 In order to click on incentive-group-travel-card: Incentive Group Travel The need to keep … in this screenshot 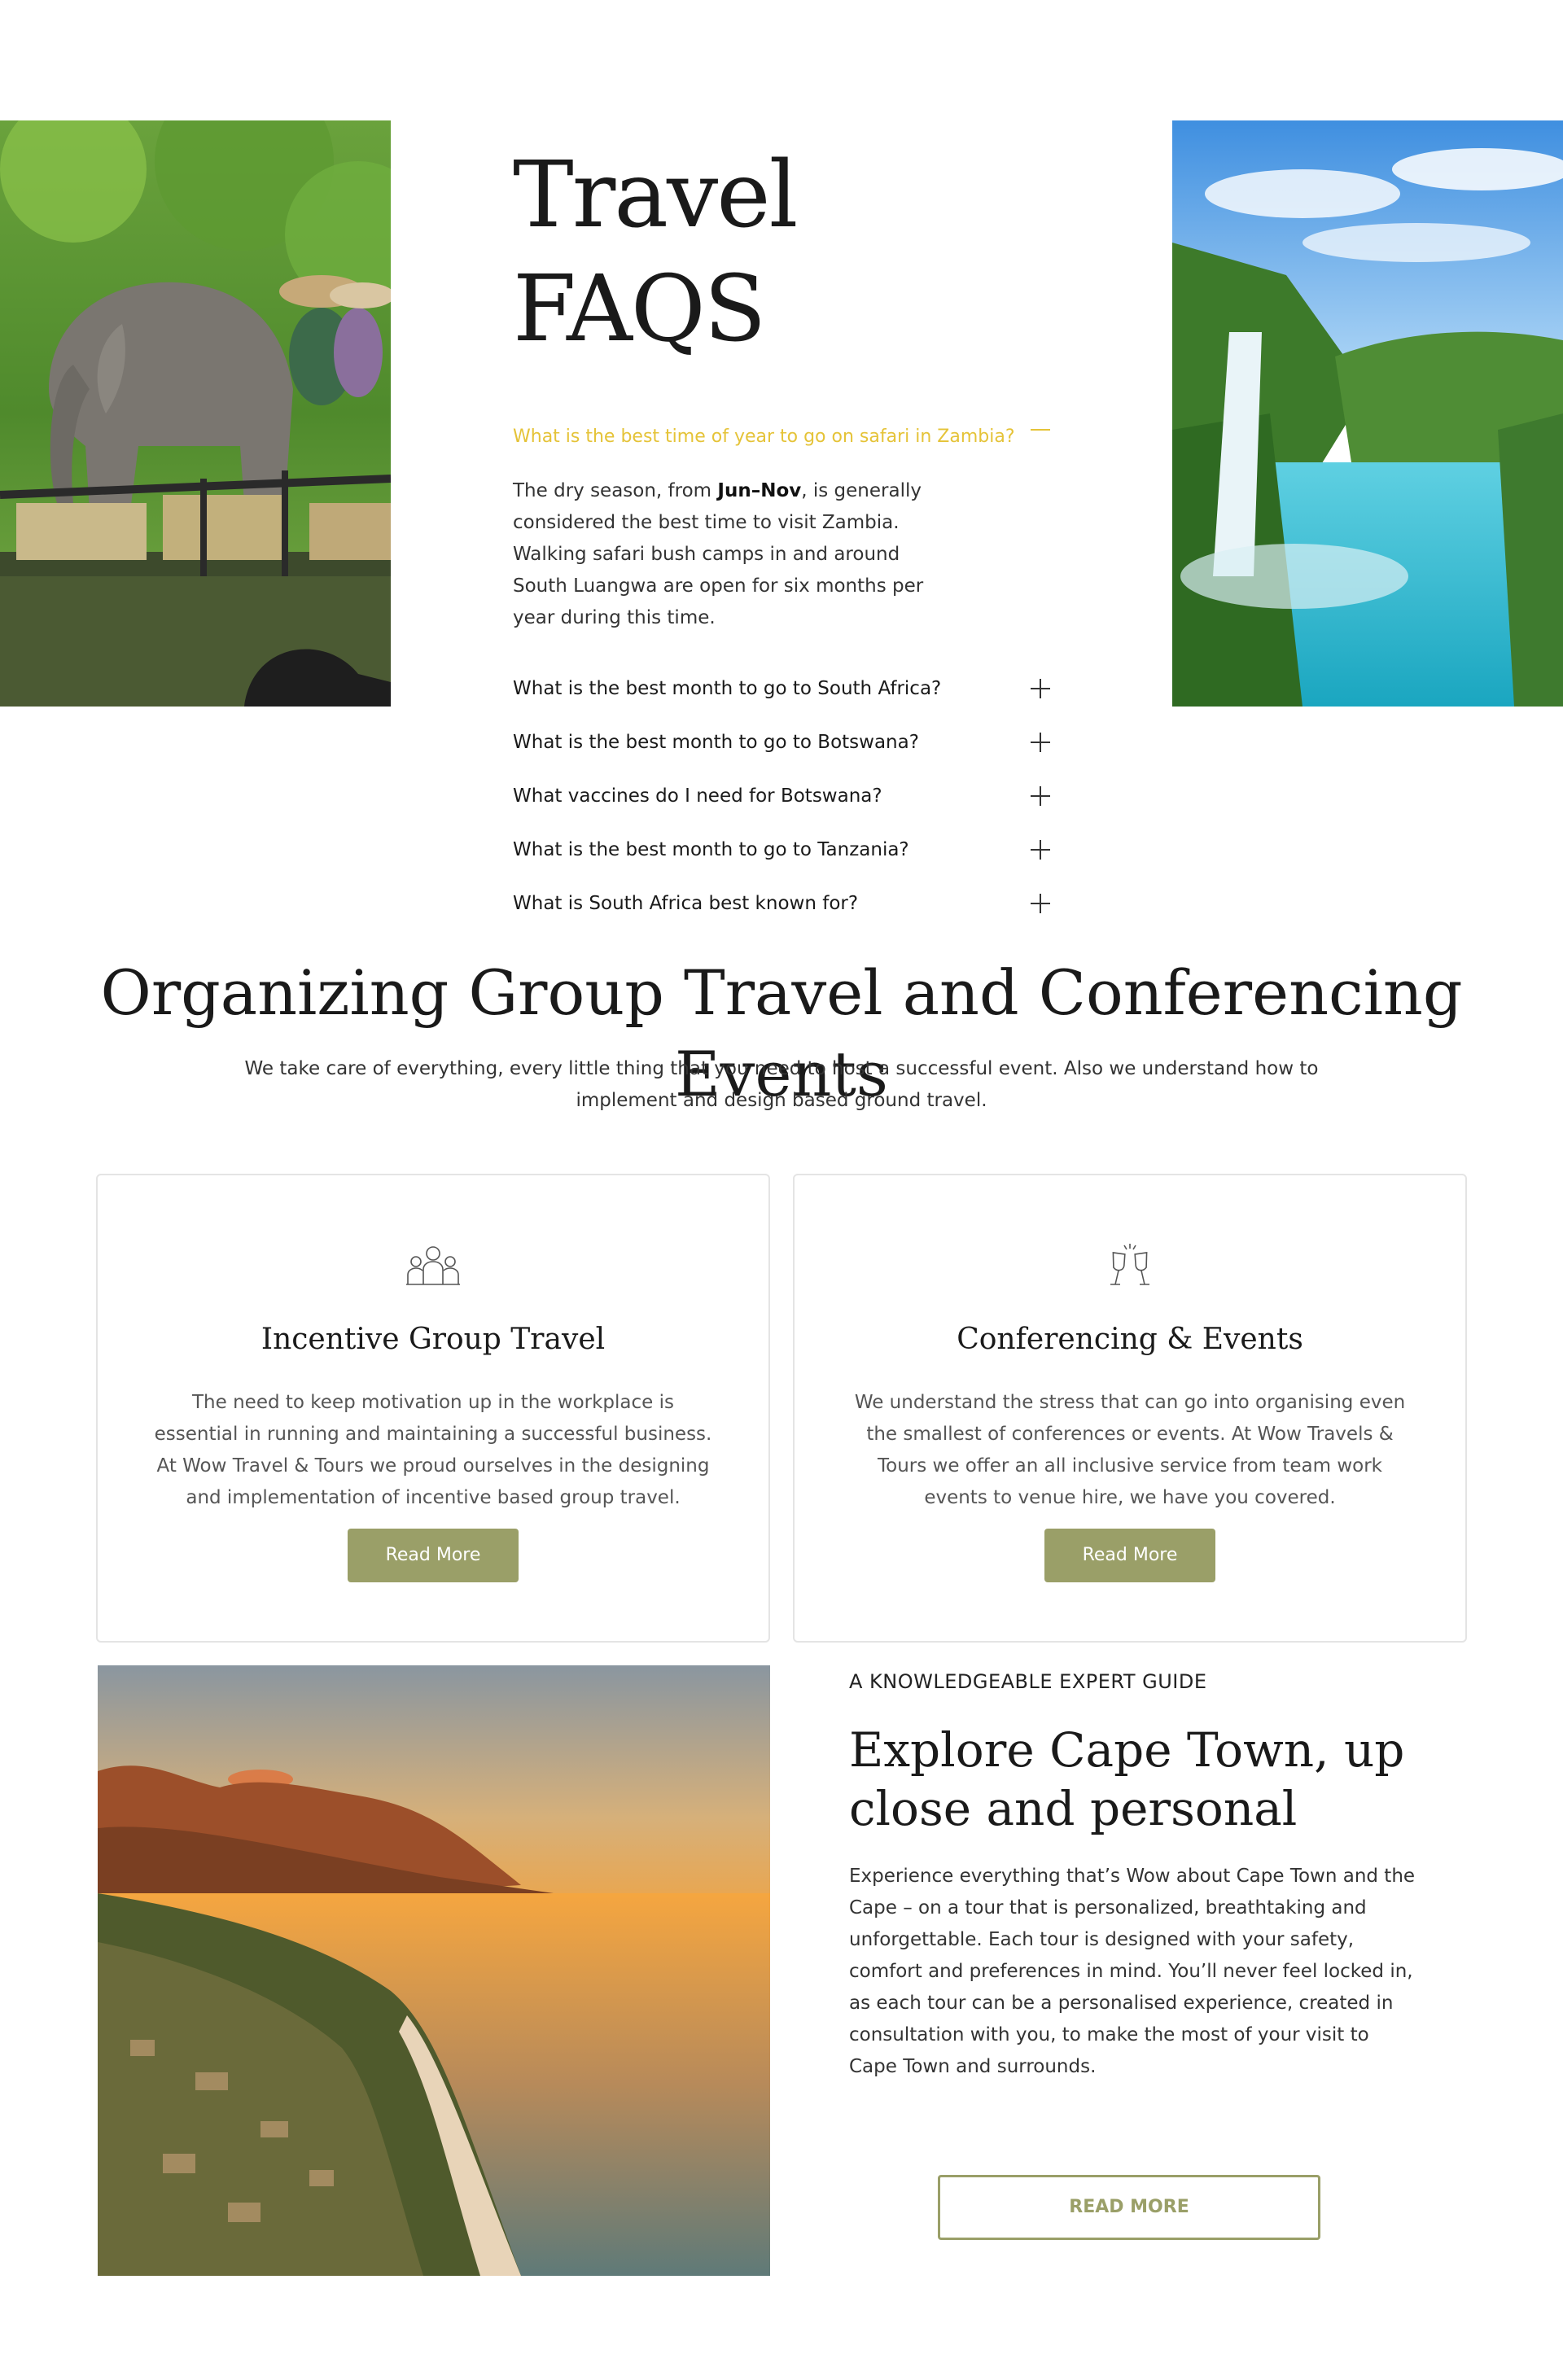, I will do `click(433, 1409)`.